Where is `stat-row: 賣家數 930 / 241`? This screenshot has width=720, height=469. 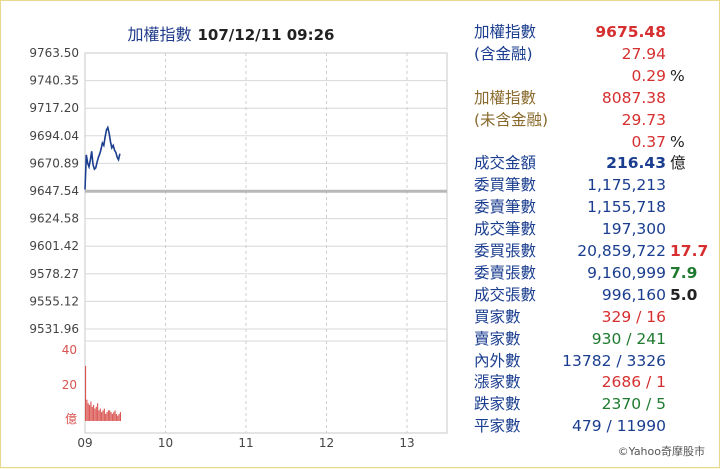 stat-row: 賣家數 930 / 241 is located at coordinates (594, 339).